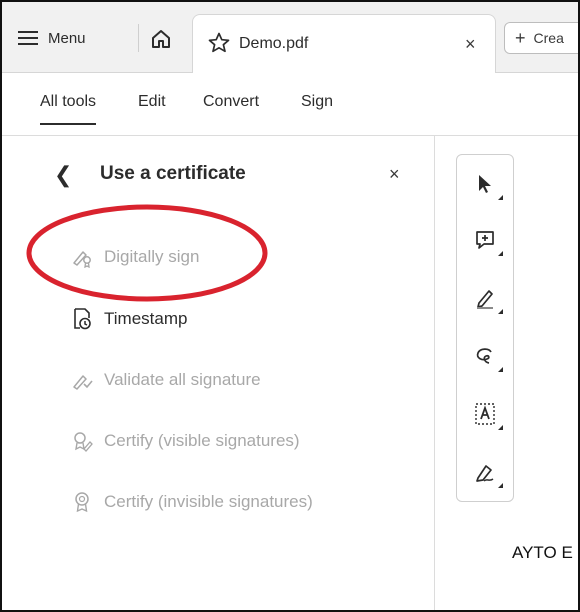 This screenshot has height=612, width=580. What do you see at coordinates (219, 43) in the screenshot?
I see `star-icon` at bounding box center [219, 43].